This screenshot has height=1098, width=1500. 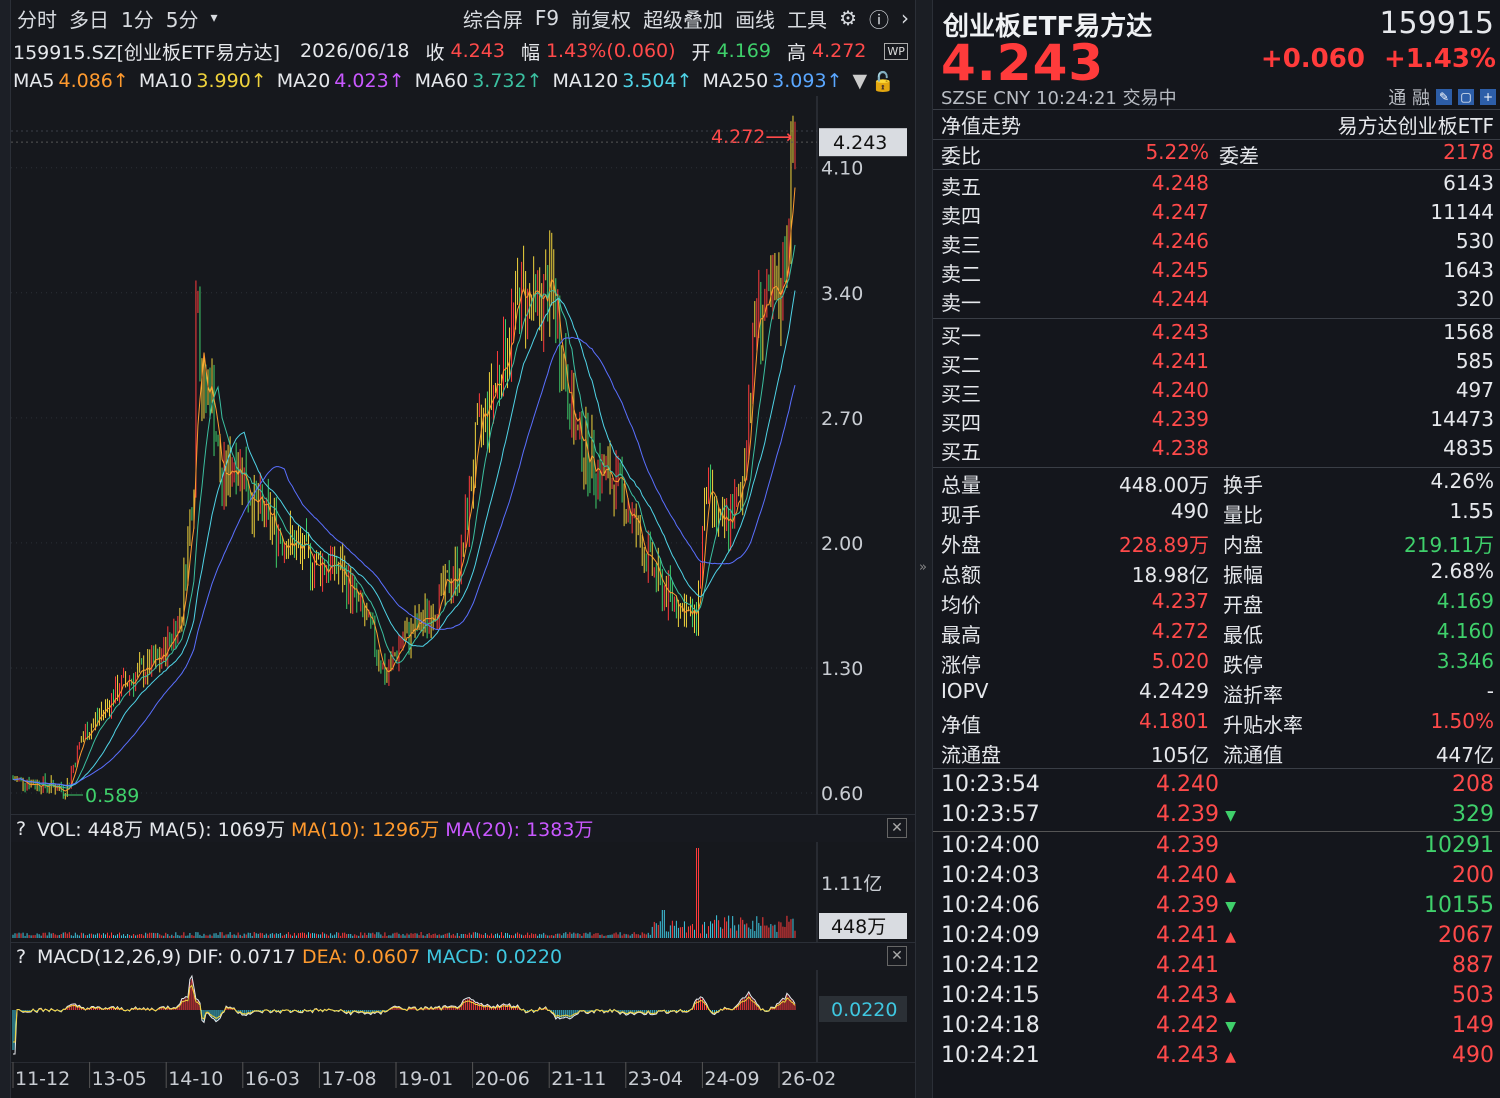 What do you see at coordinates (1474, 390) in the screenshot?
I see `bid-volume: 497` at bounding box center [1474, 390].